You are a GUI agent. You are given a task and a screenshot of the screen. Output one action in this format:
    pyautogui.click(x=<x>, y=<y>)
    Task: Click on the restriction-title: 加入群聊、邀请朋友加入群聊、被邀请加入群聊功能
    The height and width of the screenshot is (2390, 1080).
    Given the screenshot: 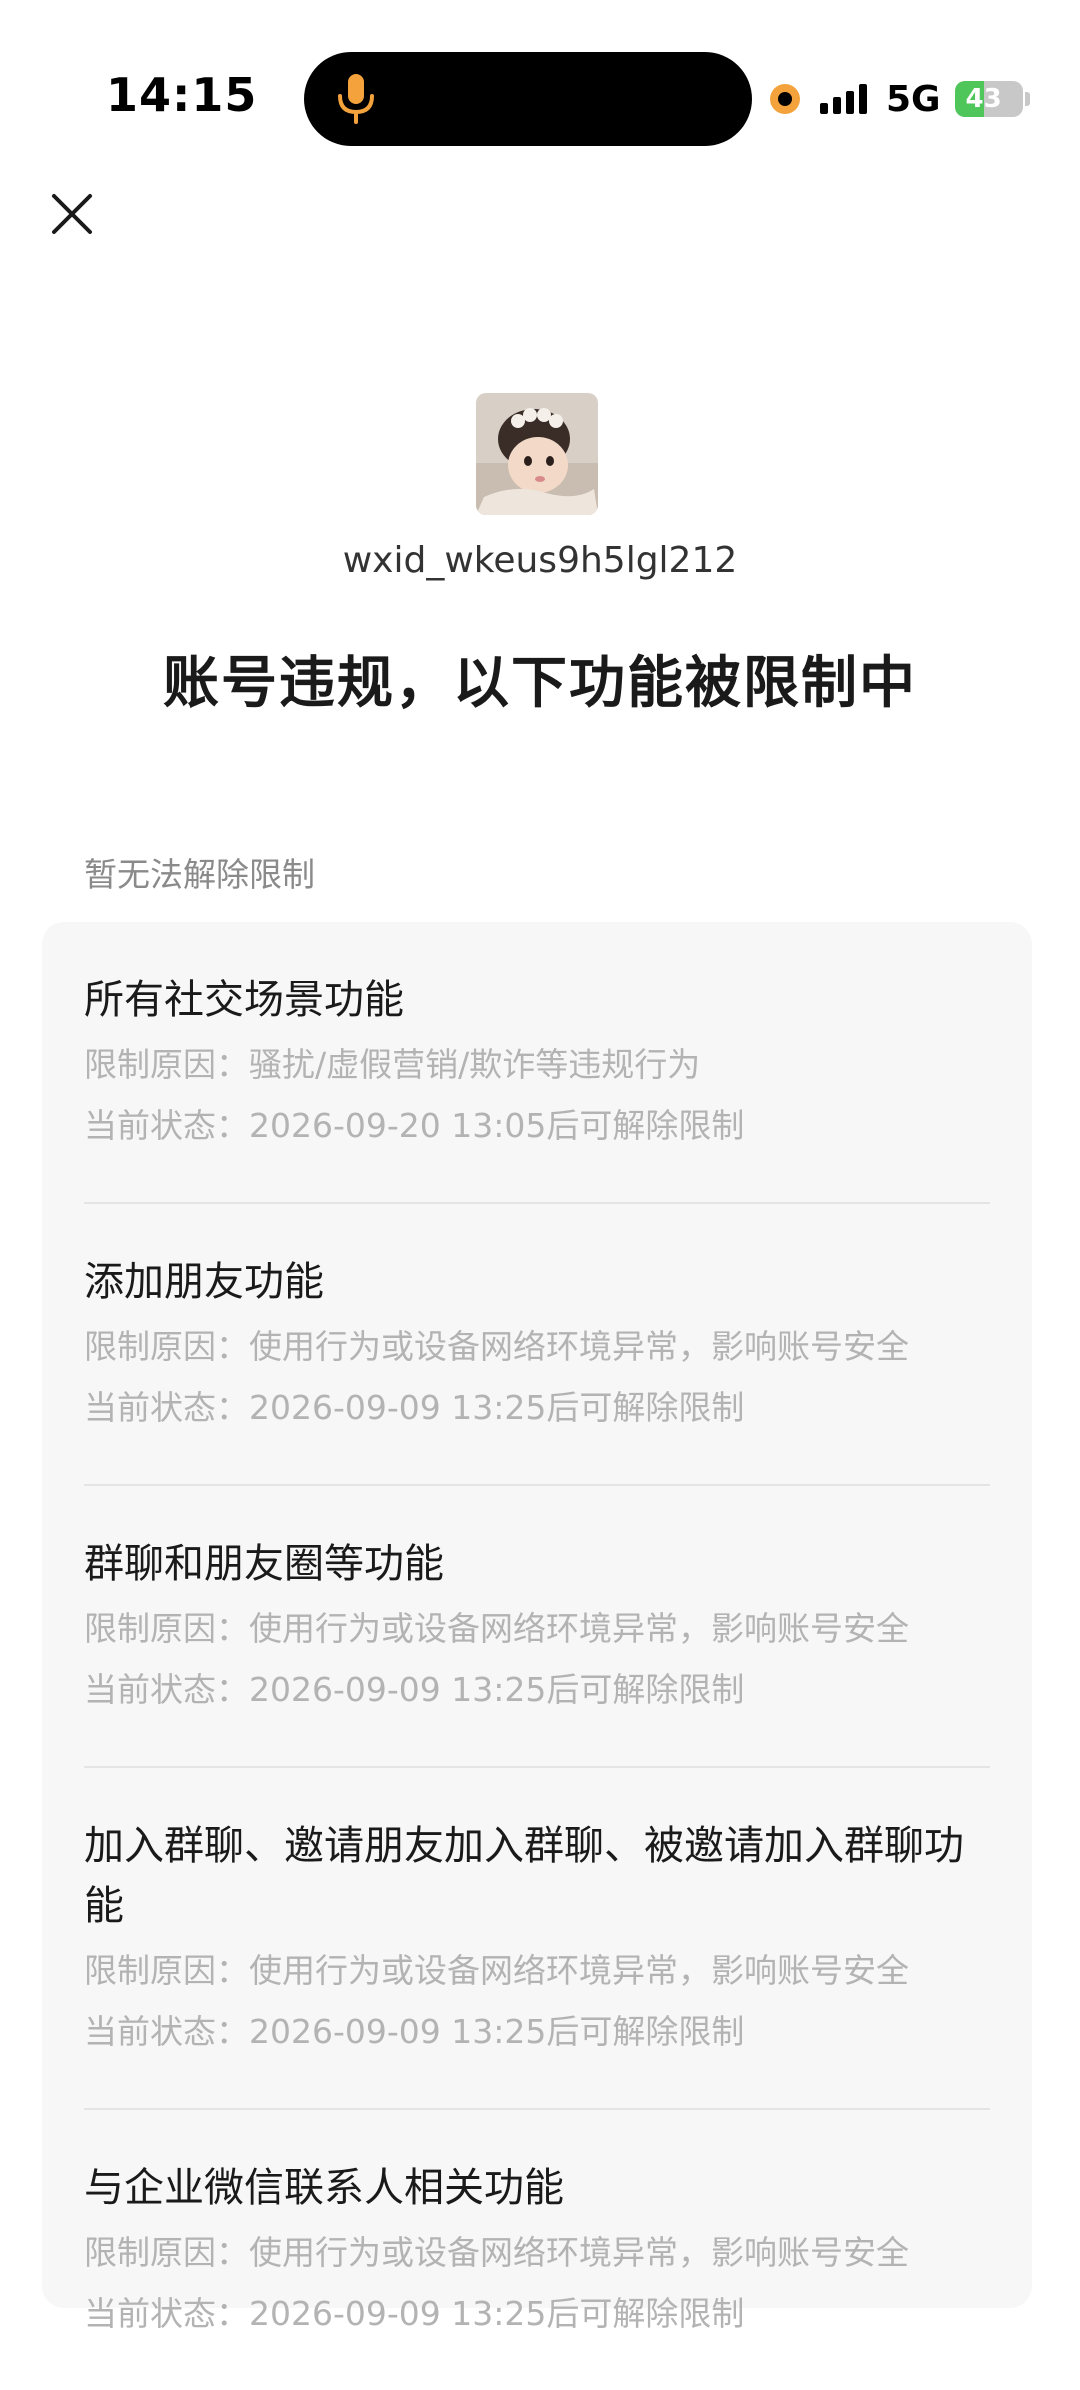 What is the action you would take?
    pyautogui.click(x=524, y=1876)
    